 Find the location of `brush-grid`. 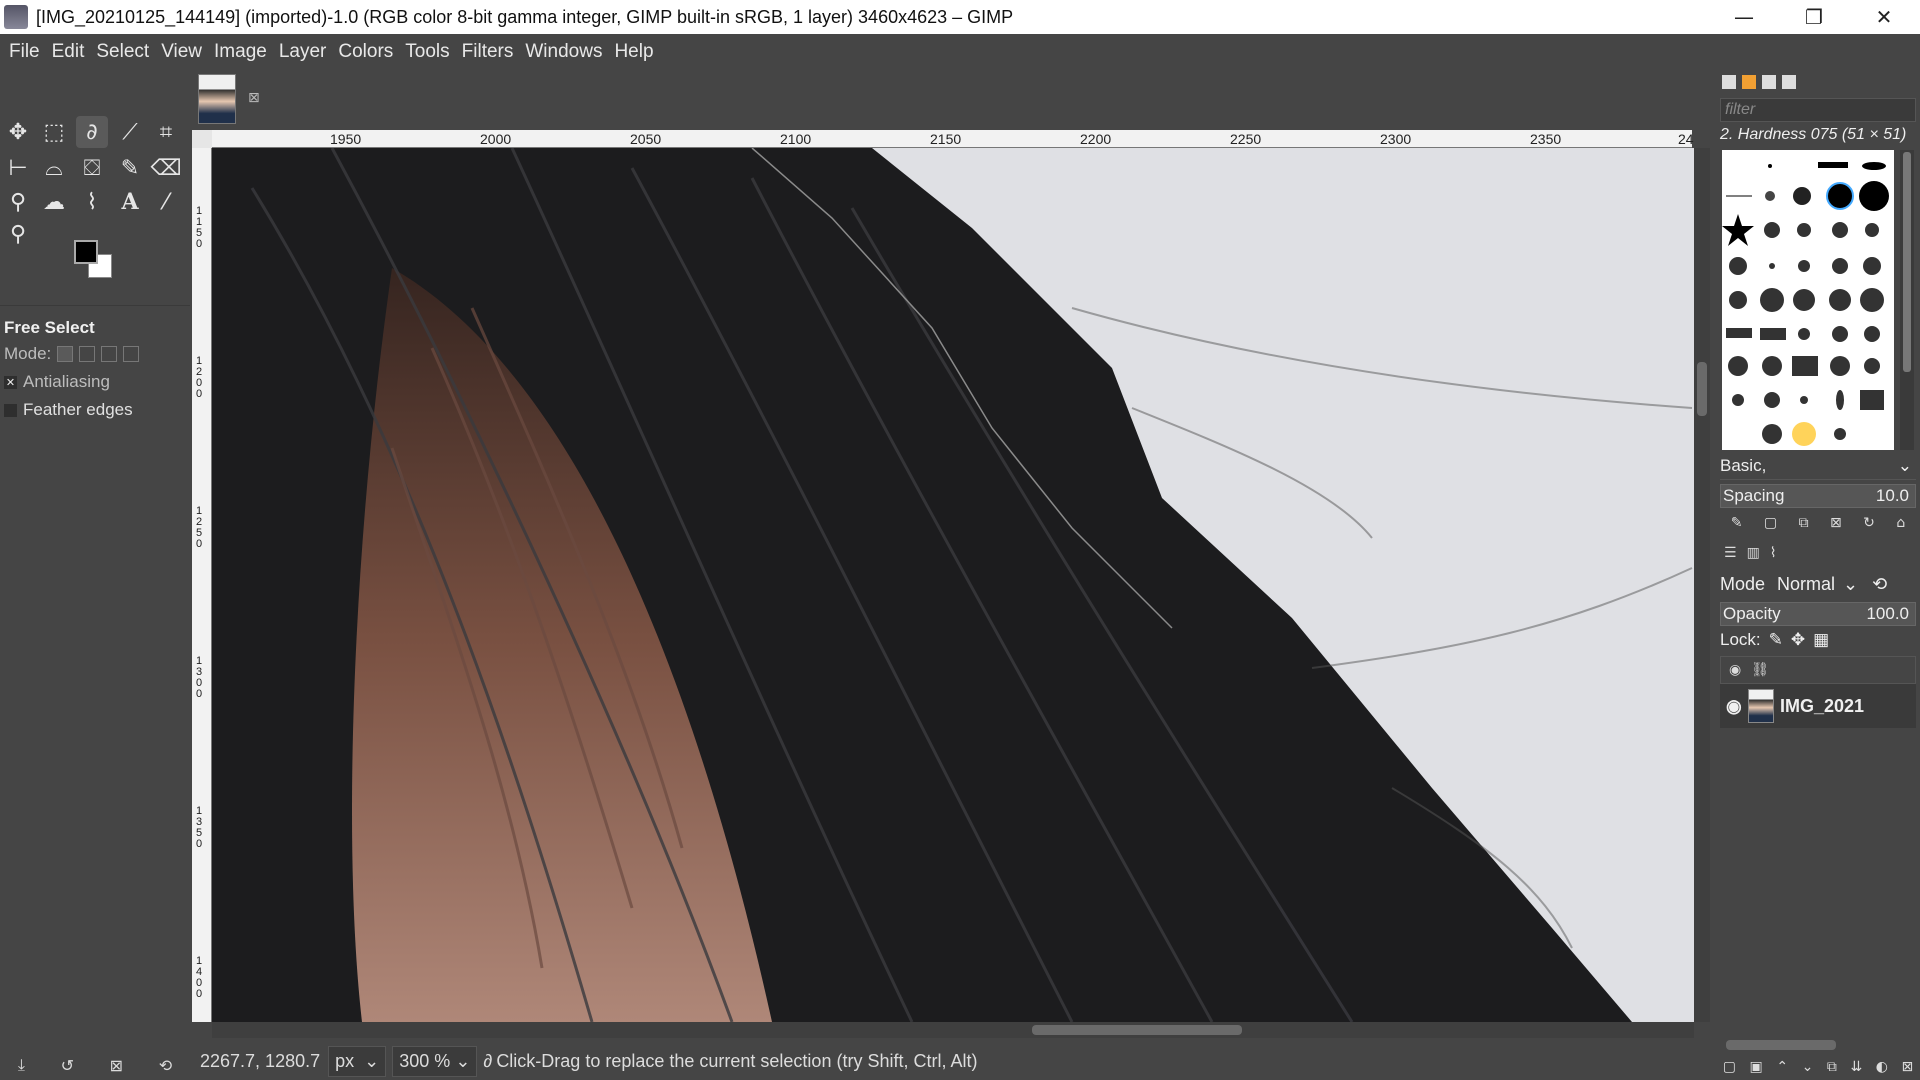

brush-grid is located at coordinates (1808, 300).